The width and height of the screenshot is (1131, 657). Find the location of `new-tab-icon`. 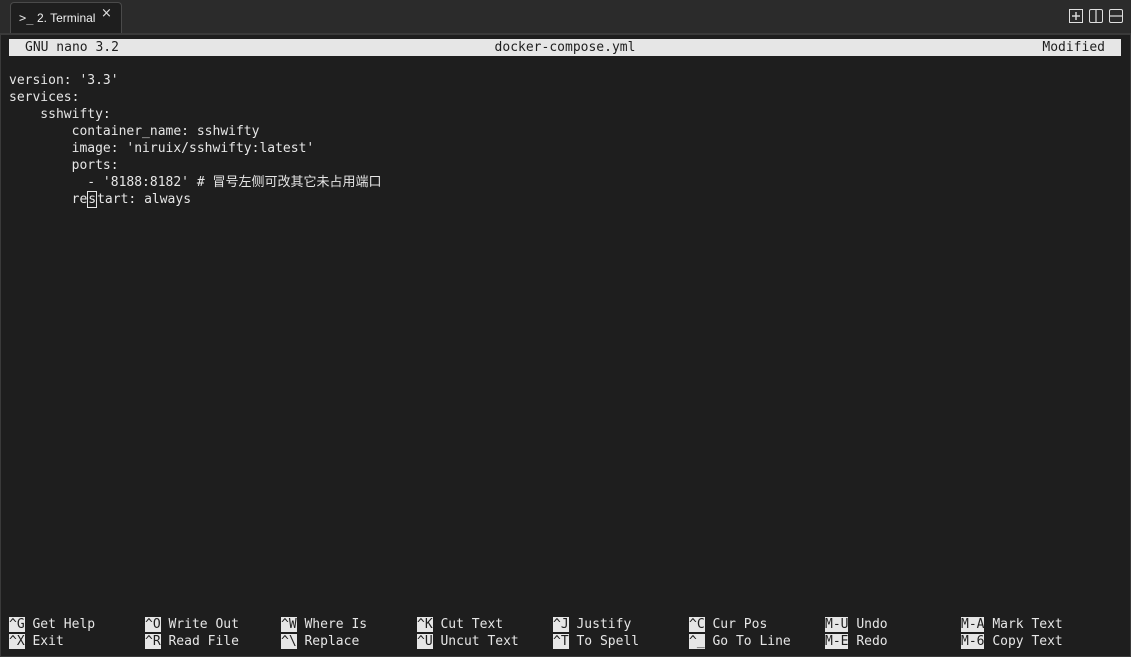

new-tab-icon is located at coordinates (1076, 16).